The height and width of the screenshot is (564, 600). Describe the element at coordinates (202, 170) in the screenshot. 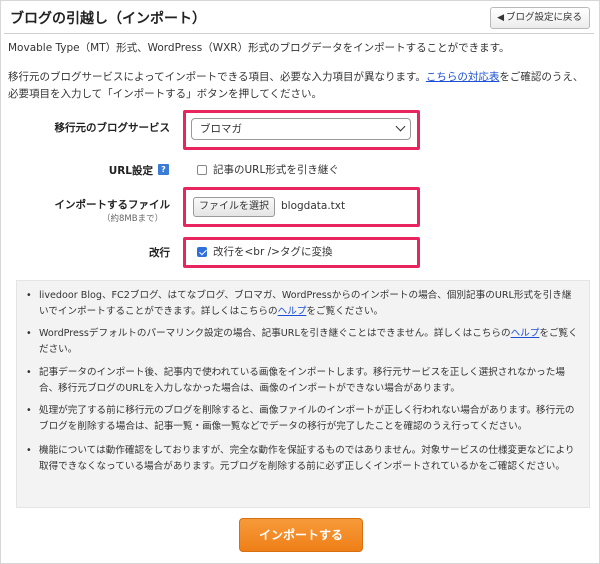

I see `keep-url-checkbox` at that location.